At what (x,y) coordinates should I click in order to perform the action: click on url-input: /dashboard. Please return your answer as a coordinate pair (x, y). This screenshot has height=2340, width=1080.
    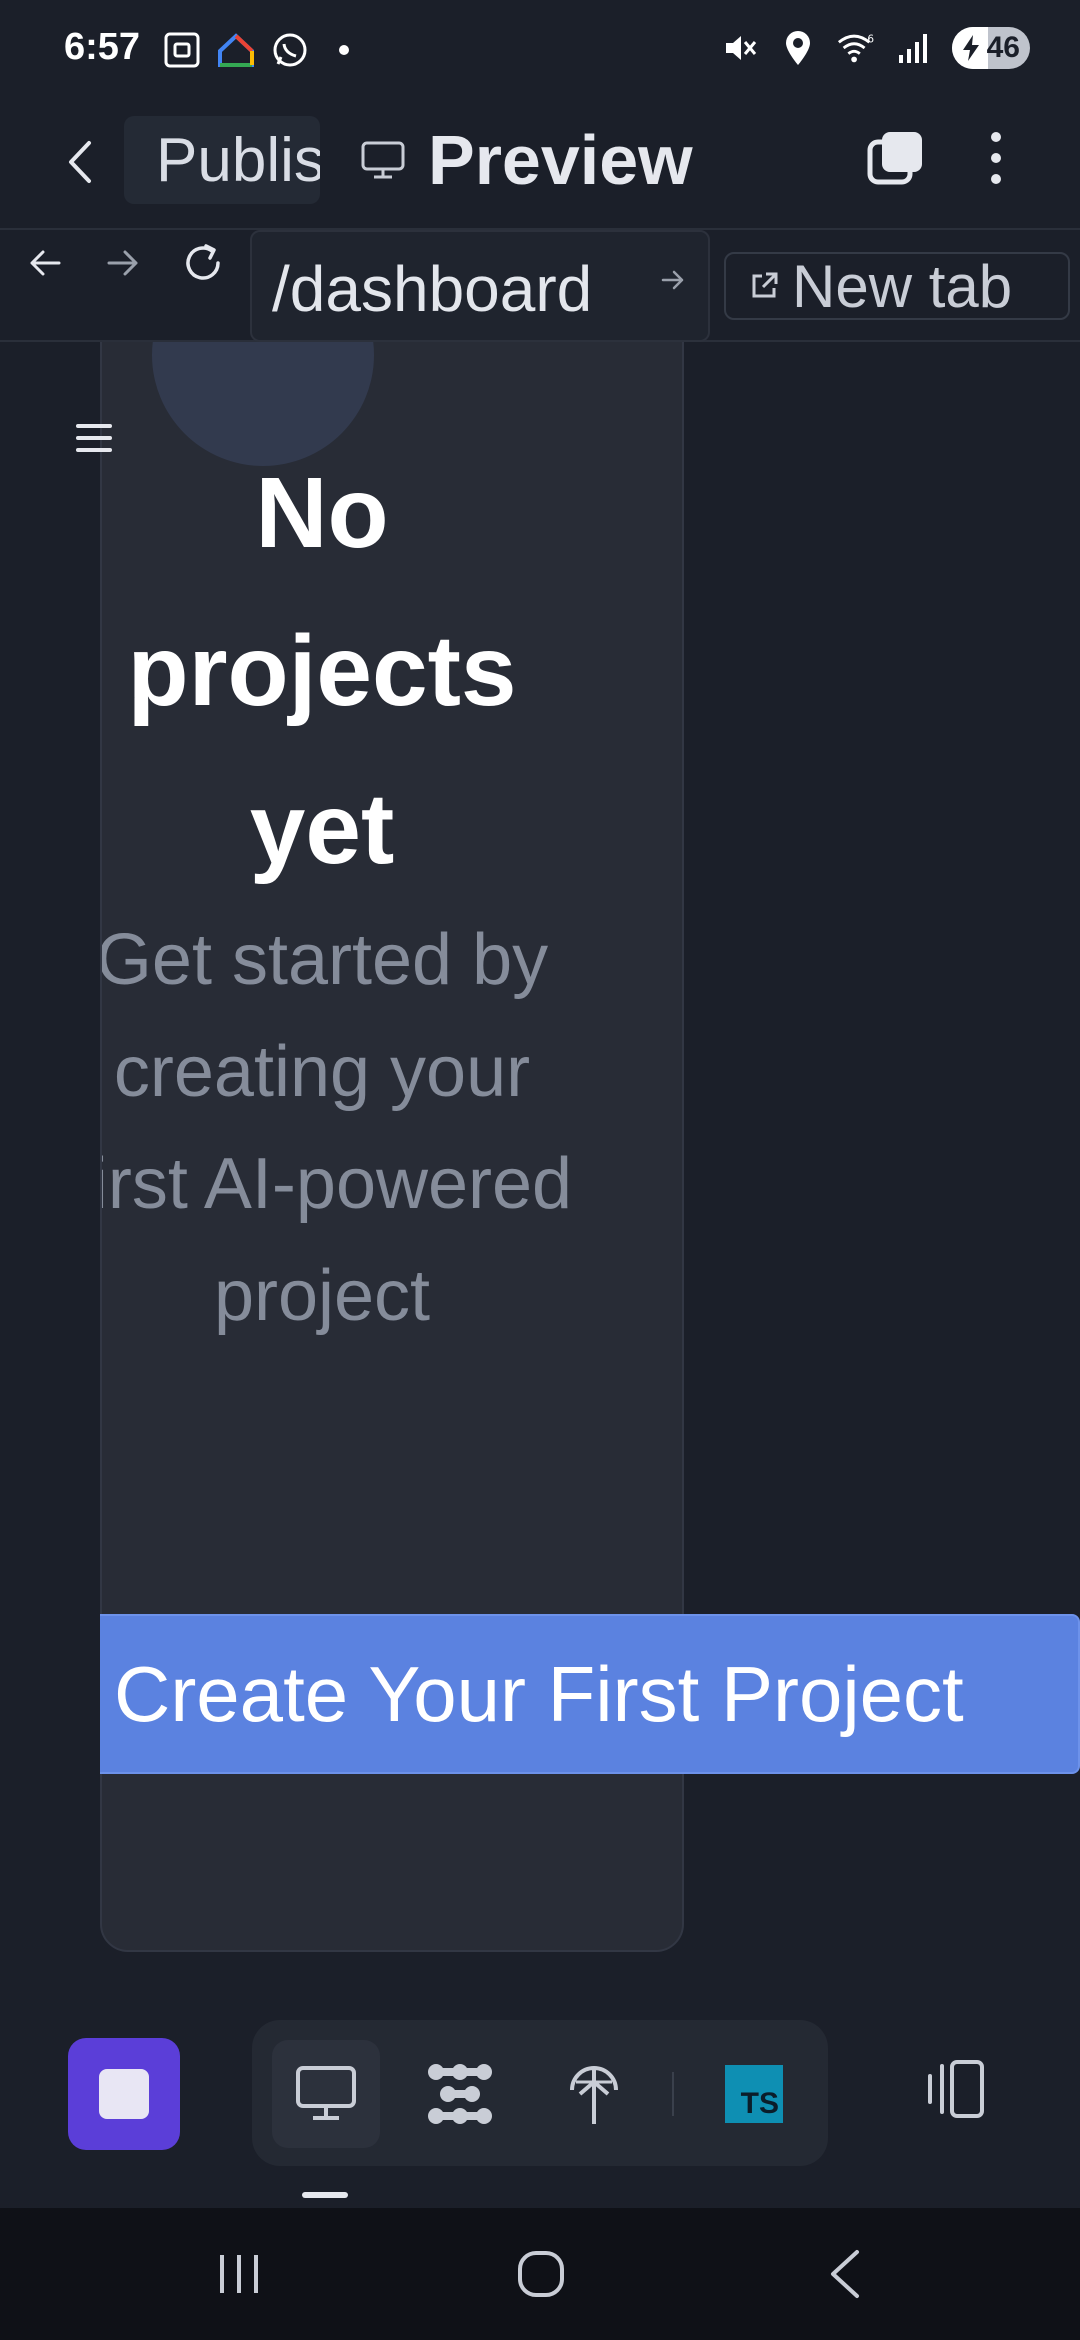
    Looking at the image, I should click on (480, 286).